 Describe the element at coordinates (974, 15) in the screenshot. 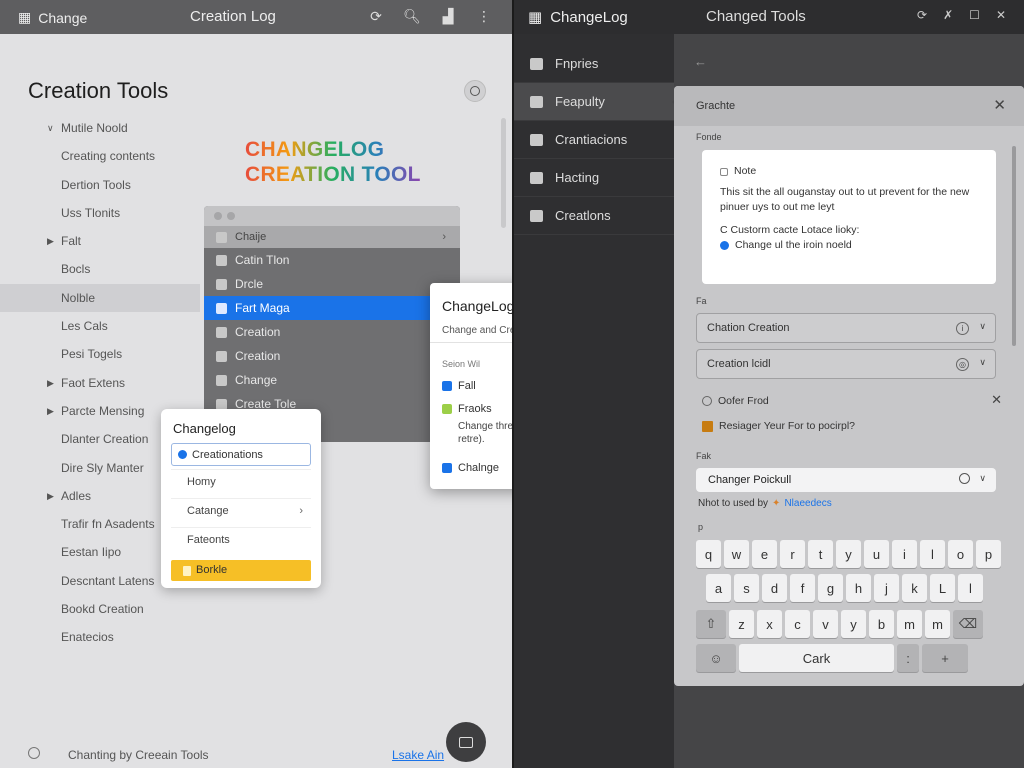

I see `maximize-icon: ☐` at that location.